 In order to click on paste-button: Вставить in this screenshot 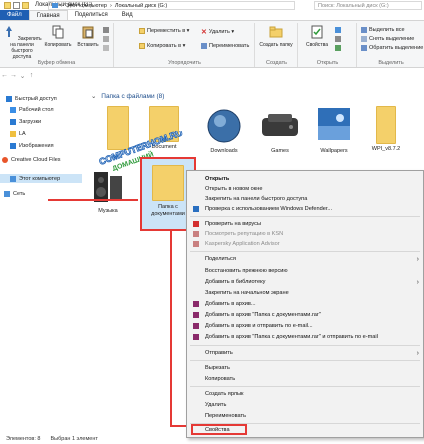, I will do `click(88, 36)`.